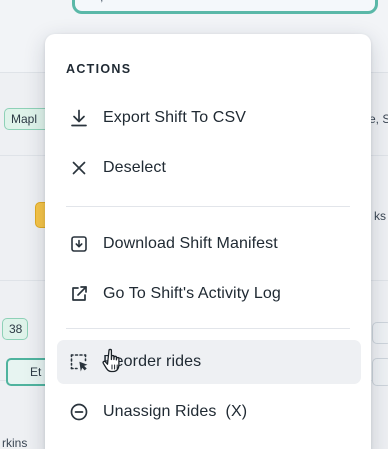 The image size is (388, 449). I want to click on select-reorder-icon, so click(79, 362).